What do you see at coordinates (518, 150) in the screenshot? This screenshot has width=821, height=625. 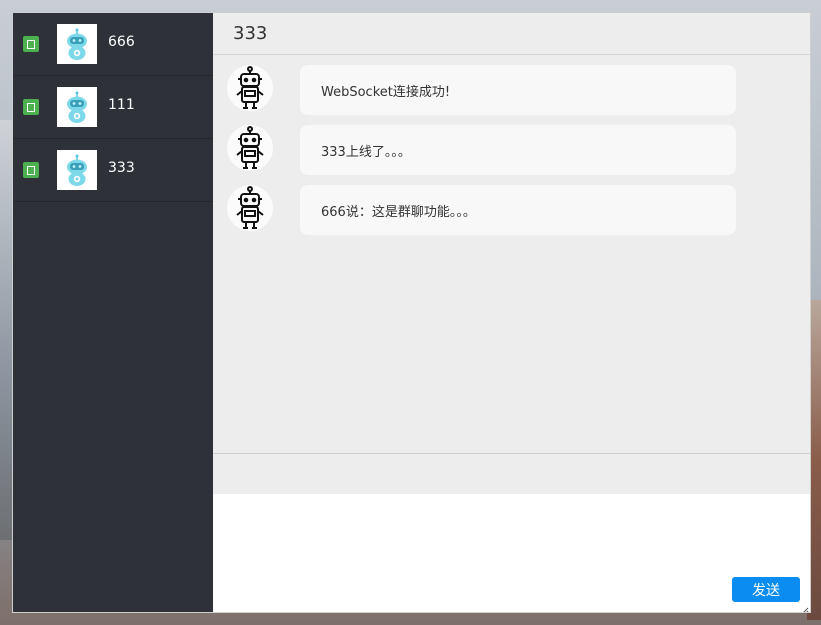 I see `message-bubble: 333上线了。。。` at bounding box center [518, 150].